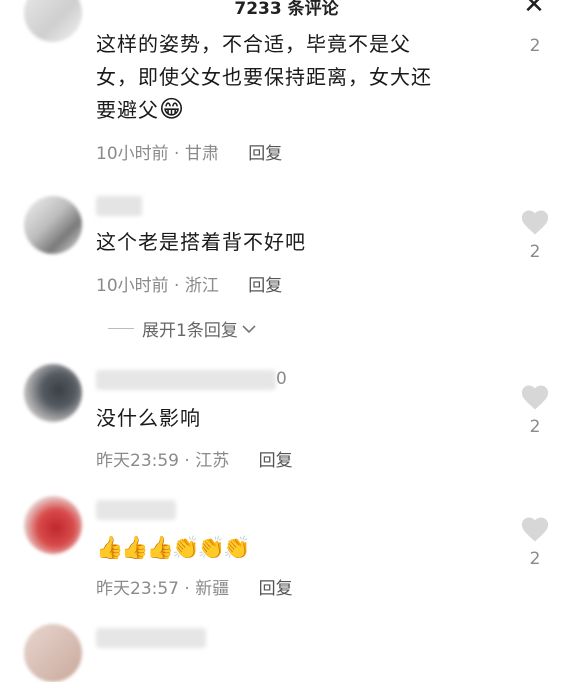 The image size is (573, 682). I want to click on comment-text: 👍👍👍👏👏👏, so click(296, 548).